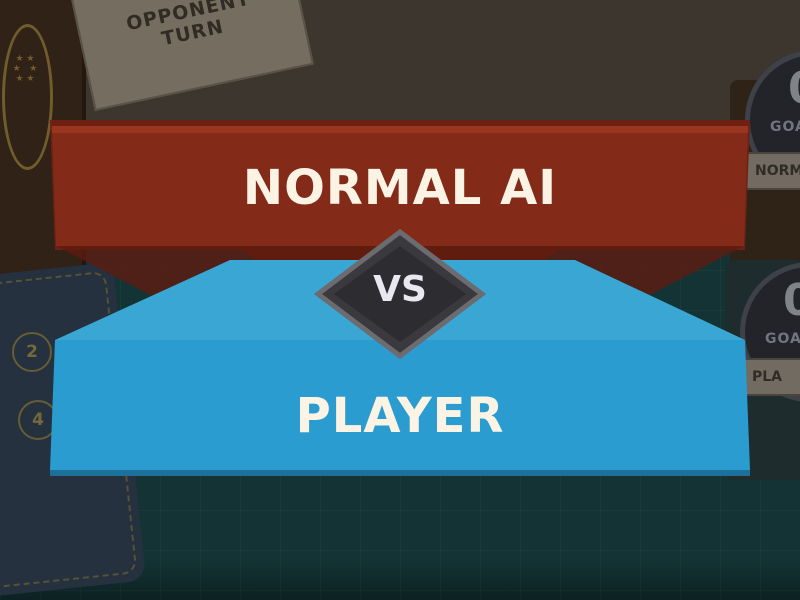 The image size is (800, 600). I want to click on vs-label: VS, so click(400, 289).